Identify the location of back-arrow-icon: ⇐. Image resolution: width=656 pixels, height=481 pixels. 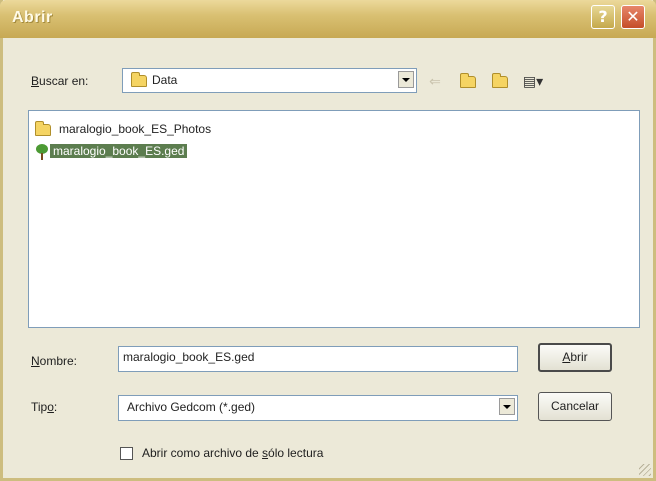
(435, 81).